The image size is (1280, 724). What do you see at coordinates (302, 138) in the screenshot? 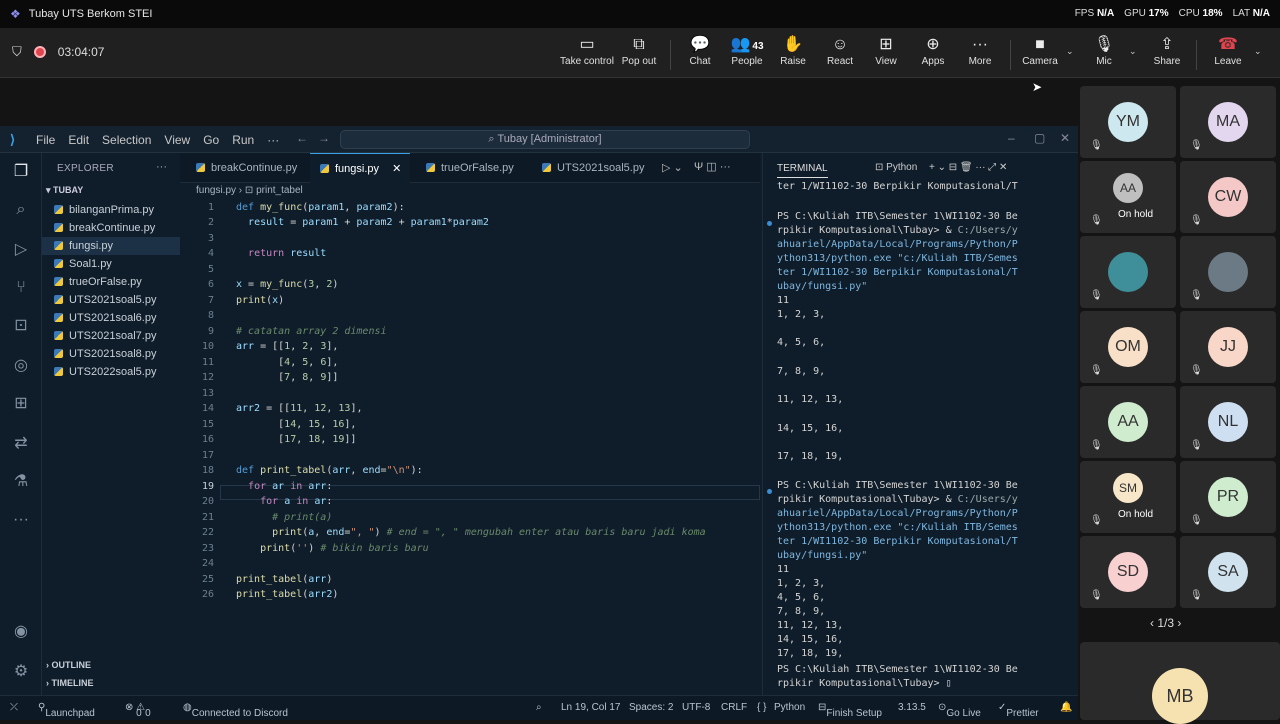
I see `back-arrow-icon: ←` at bounding box center [302, 138].